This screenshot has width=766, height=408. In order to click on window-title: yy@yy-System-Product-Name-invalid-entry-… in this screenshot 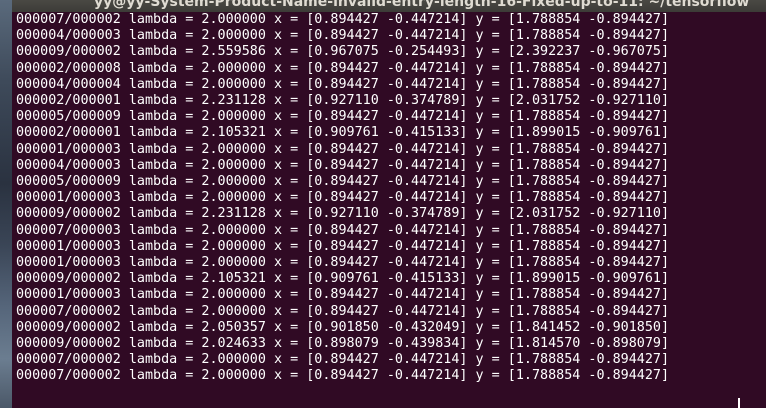, I will do `click(422, 5)`.